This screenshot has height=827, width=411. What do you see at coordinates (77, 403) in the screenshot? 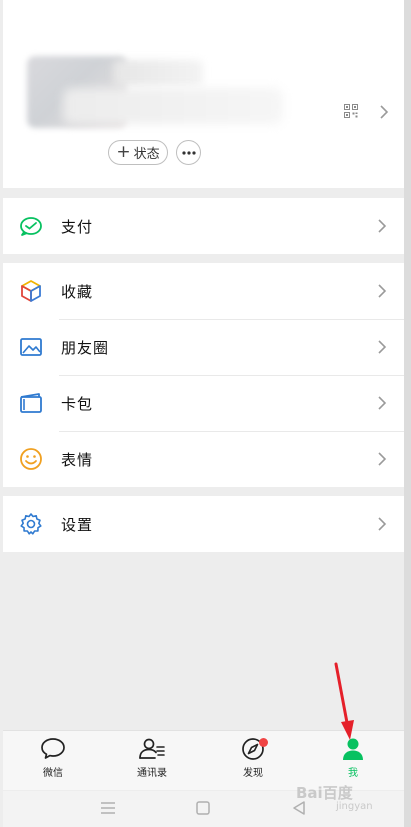
I see `menu-label-cards: 卡包` at bounding box center [77, 403].